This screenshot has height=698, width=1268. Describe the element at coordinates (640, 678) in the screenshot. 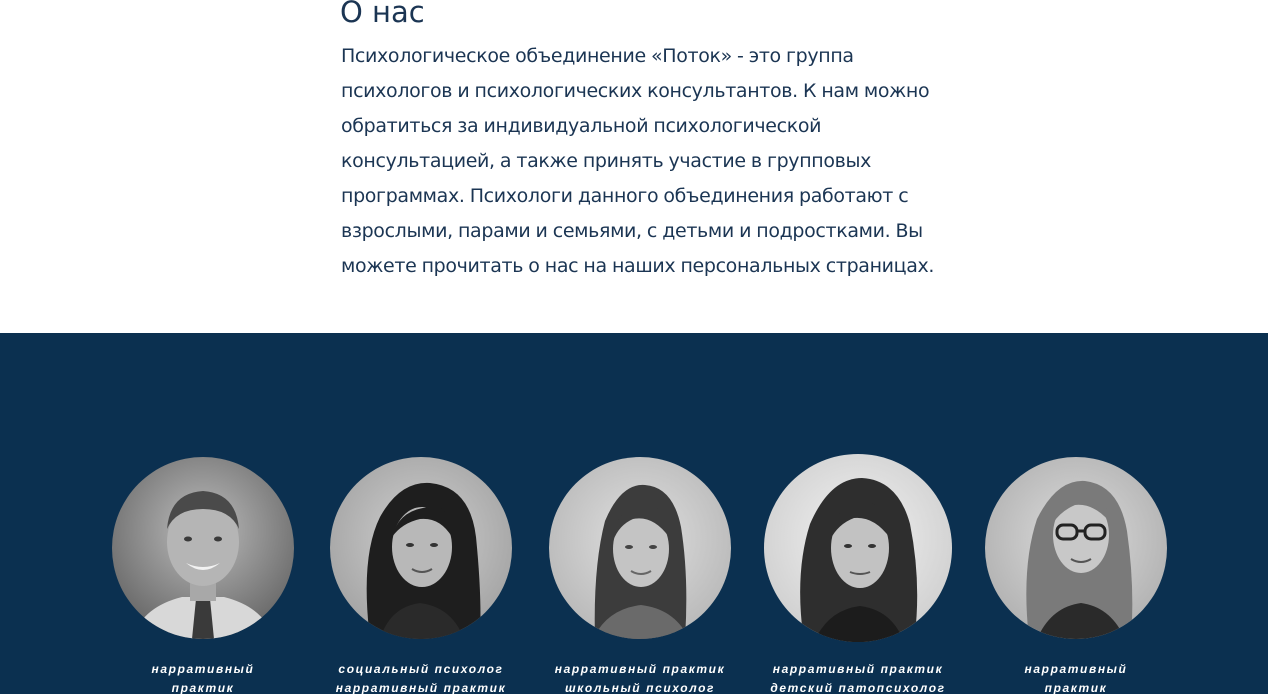

I see `member-role: нарративный практик школьный психолог` at that location.